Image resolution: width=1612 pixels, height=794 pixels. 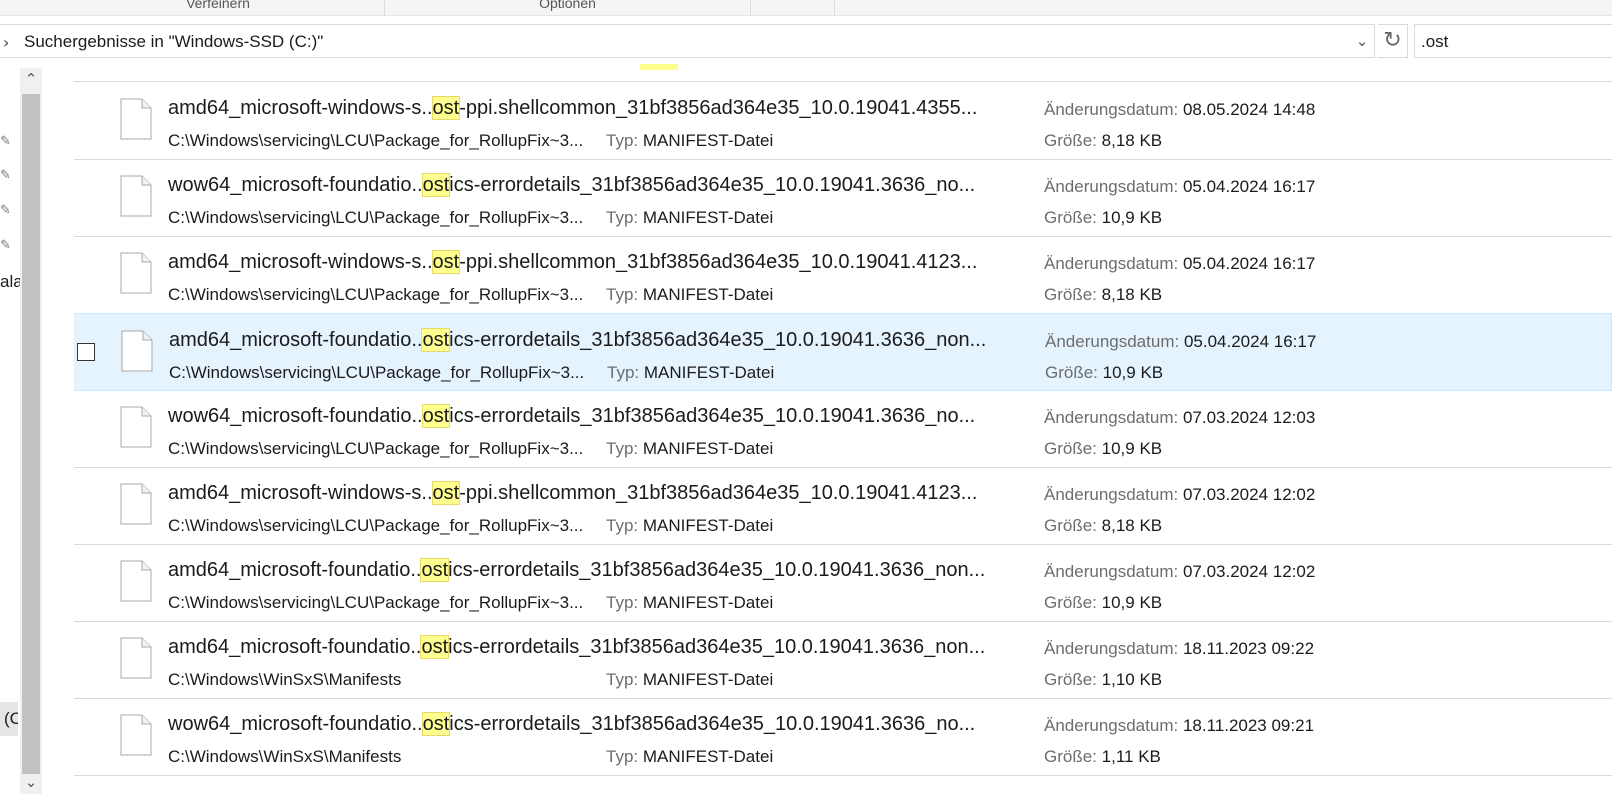 I want to click on nav-item-label: ala, so click(x=10, y=282).